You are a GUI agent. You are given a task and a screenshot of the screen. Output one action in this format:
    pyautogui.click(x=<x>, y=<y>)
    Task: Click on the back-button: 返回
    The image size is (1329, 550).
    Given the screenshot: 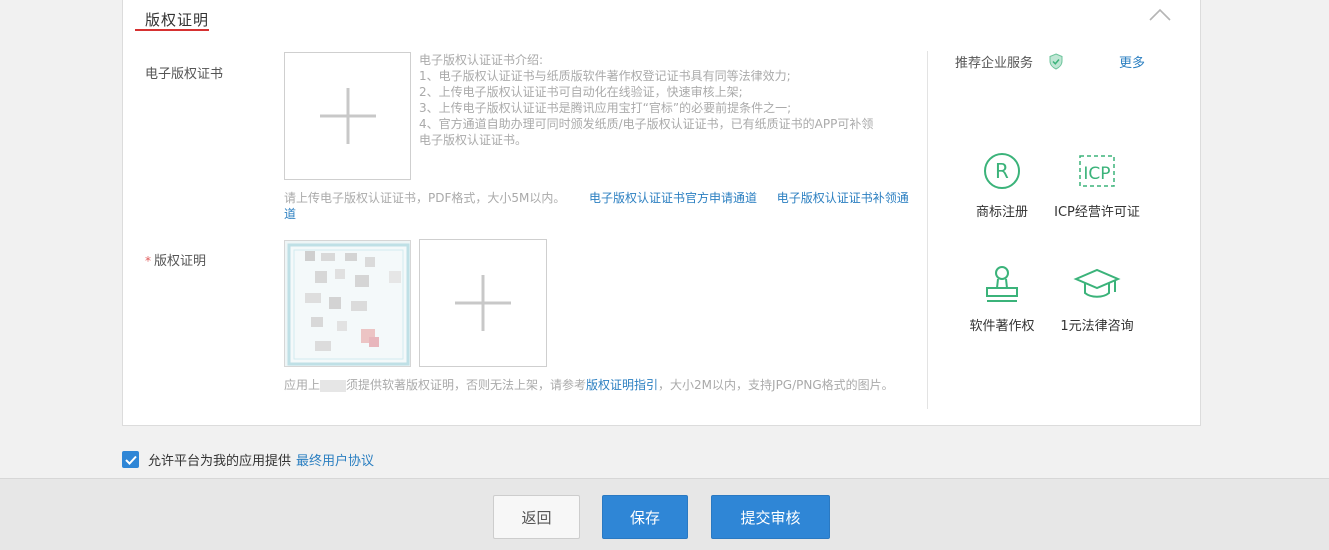 What is the action you would take?
    pyautogui.click(x=536, y=517)
    